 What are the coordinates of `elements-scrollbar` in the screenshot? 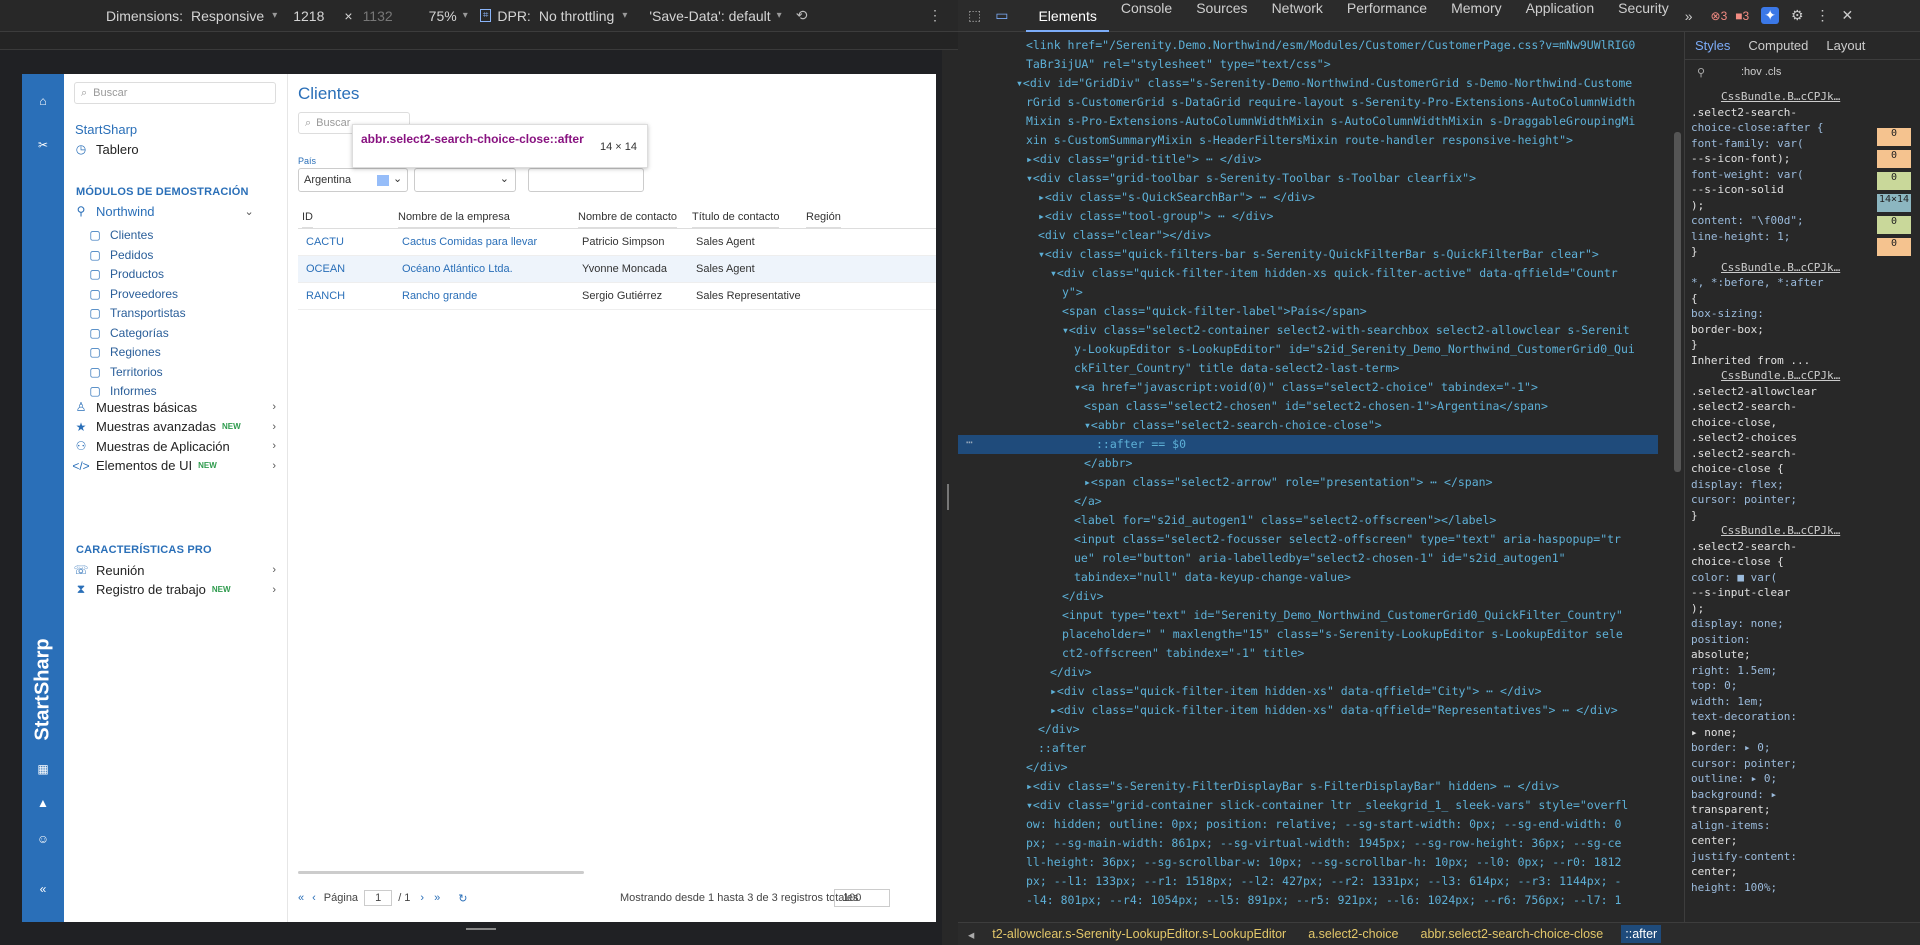 It's located at (1677, 302).